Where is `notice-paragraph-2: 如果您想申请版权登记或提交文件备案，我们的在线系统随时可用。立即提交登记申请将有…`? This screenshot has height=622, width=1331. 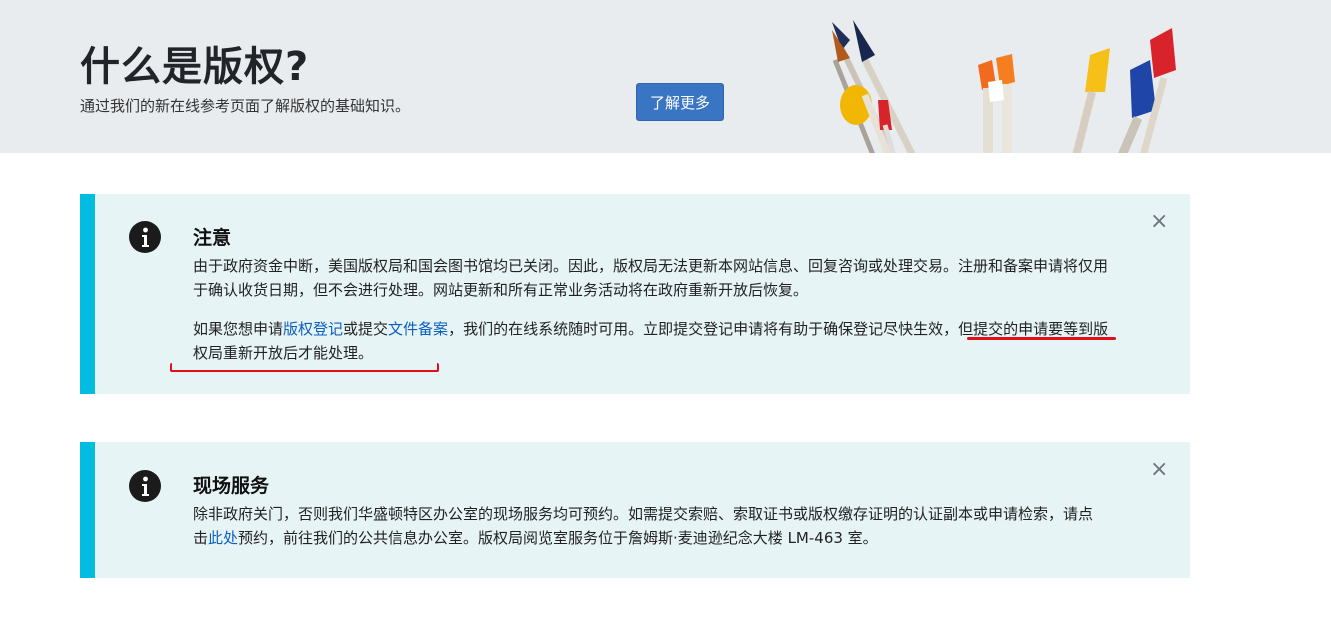 notice-paragraph-2: 如果您想申请版权登记或提交文件备案，我们的在线系统随时可用。立即提交登记申请将有… is located at coordinates (653, 341).